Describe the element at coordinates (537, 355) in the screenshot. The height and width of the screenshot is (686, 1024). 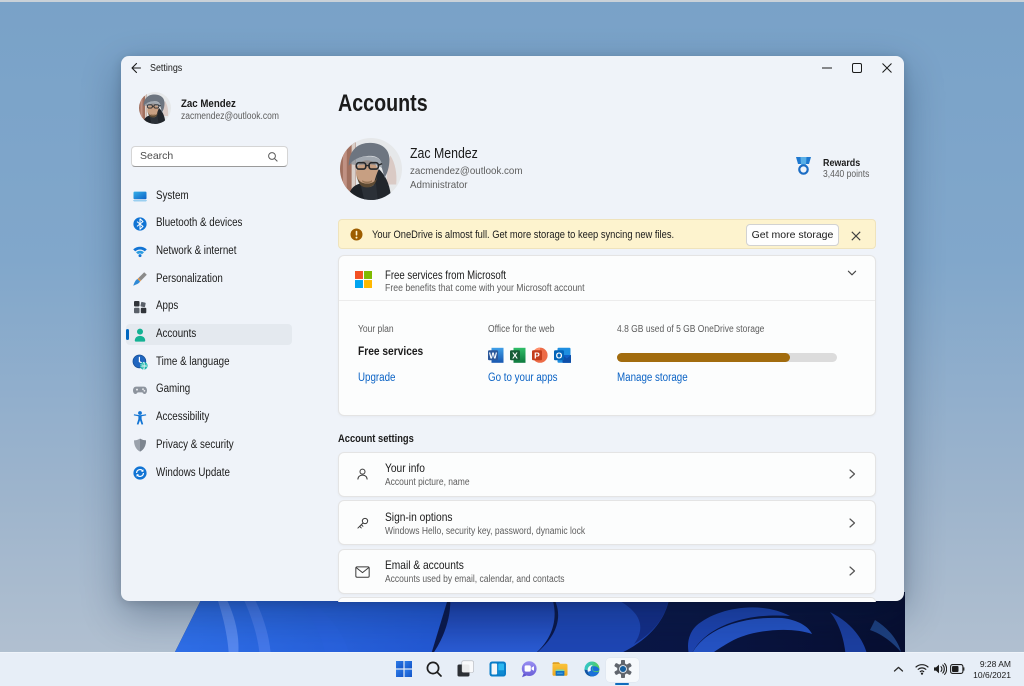
I see `svg-text: P` at that location.